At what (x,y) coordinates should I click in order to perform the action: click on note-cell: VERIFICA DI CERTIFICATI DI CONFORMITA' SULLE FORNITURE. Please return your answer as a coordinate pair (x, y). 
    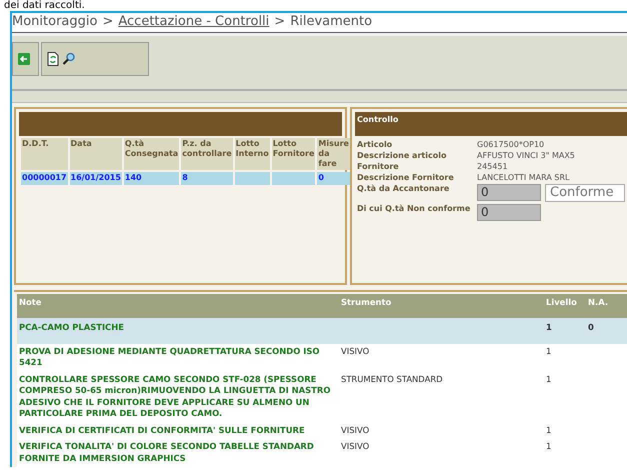
    Looking at the image, I should click on (178, 430).